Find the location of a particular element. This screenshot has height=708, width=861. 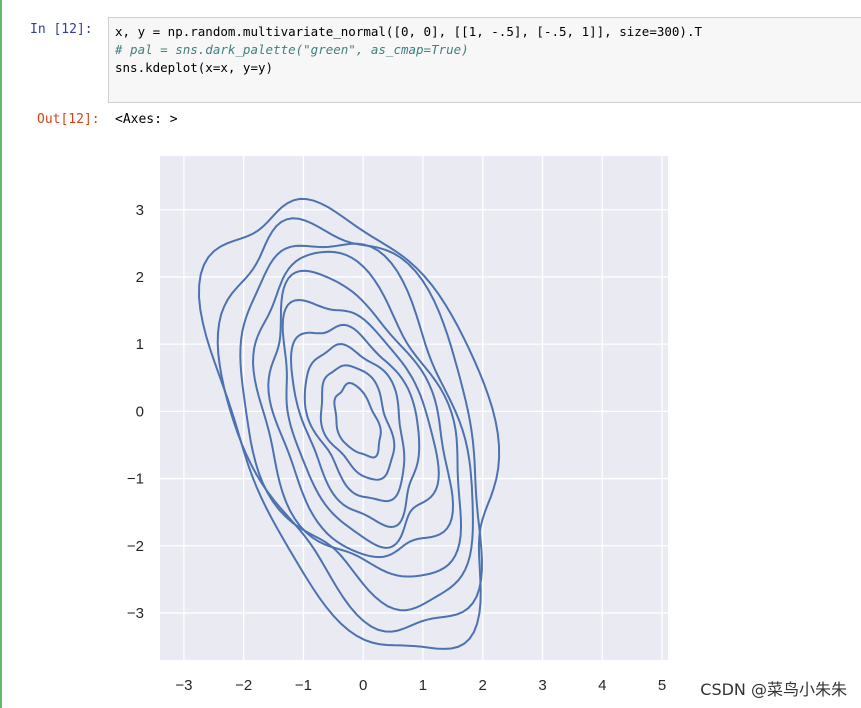

x-tick-label: −2 is located at coordinates (243, 685).